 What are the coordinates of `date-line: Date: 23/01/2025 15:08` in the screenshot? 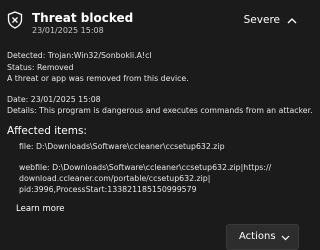 It's located at (54, 99).